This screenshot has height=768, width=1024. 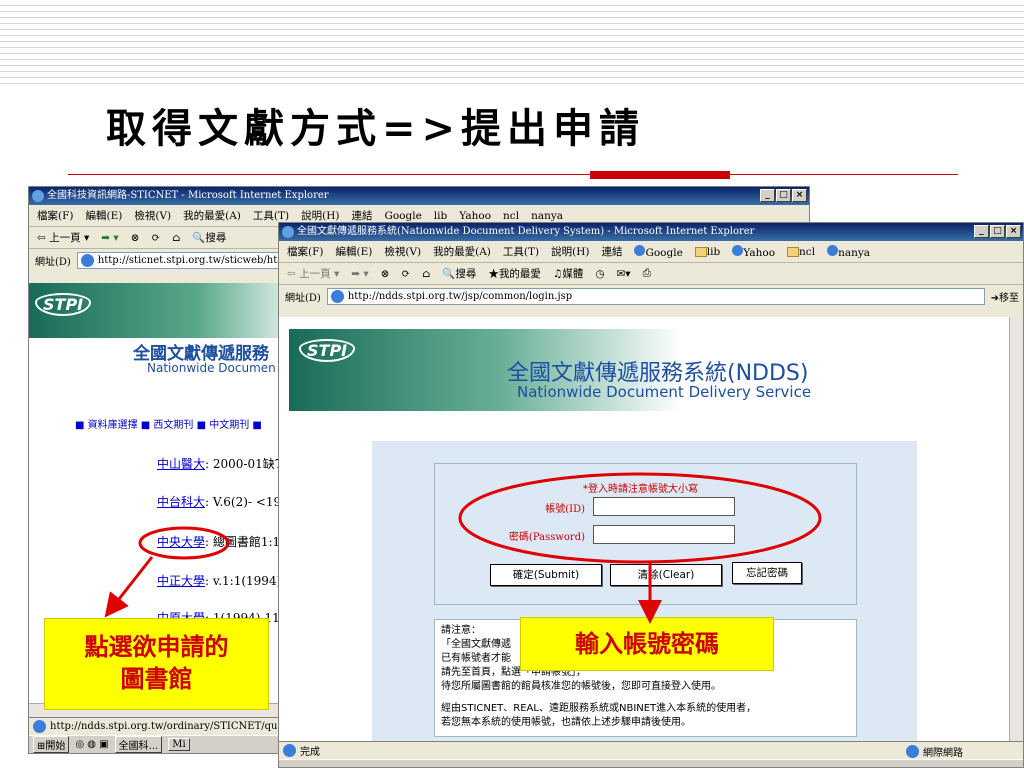 What do you see at coordinates (181, 464) in the screenshot?
I see `library-link: 中山醫大` at bounding box center [181, 464].